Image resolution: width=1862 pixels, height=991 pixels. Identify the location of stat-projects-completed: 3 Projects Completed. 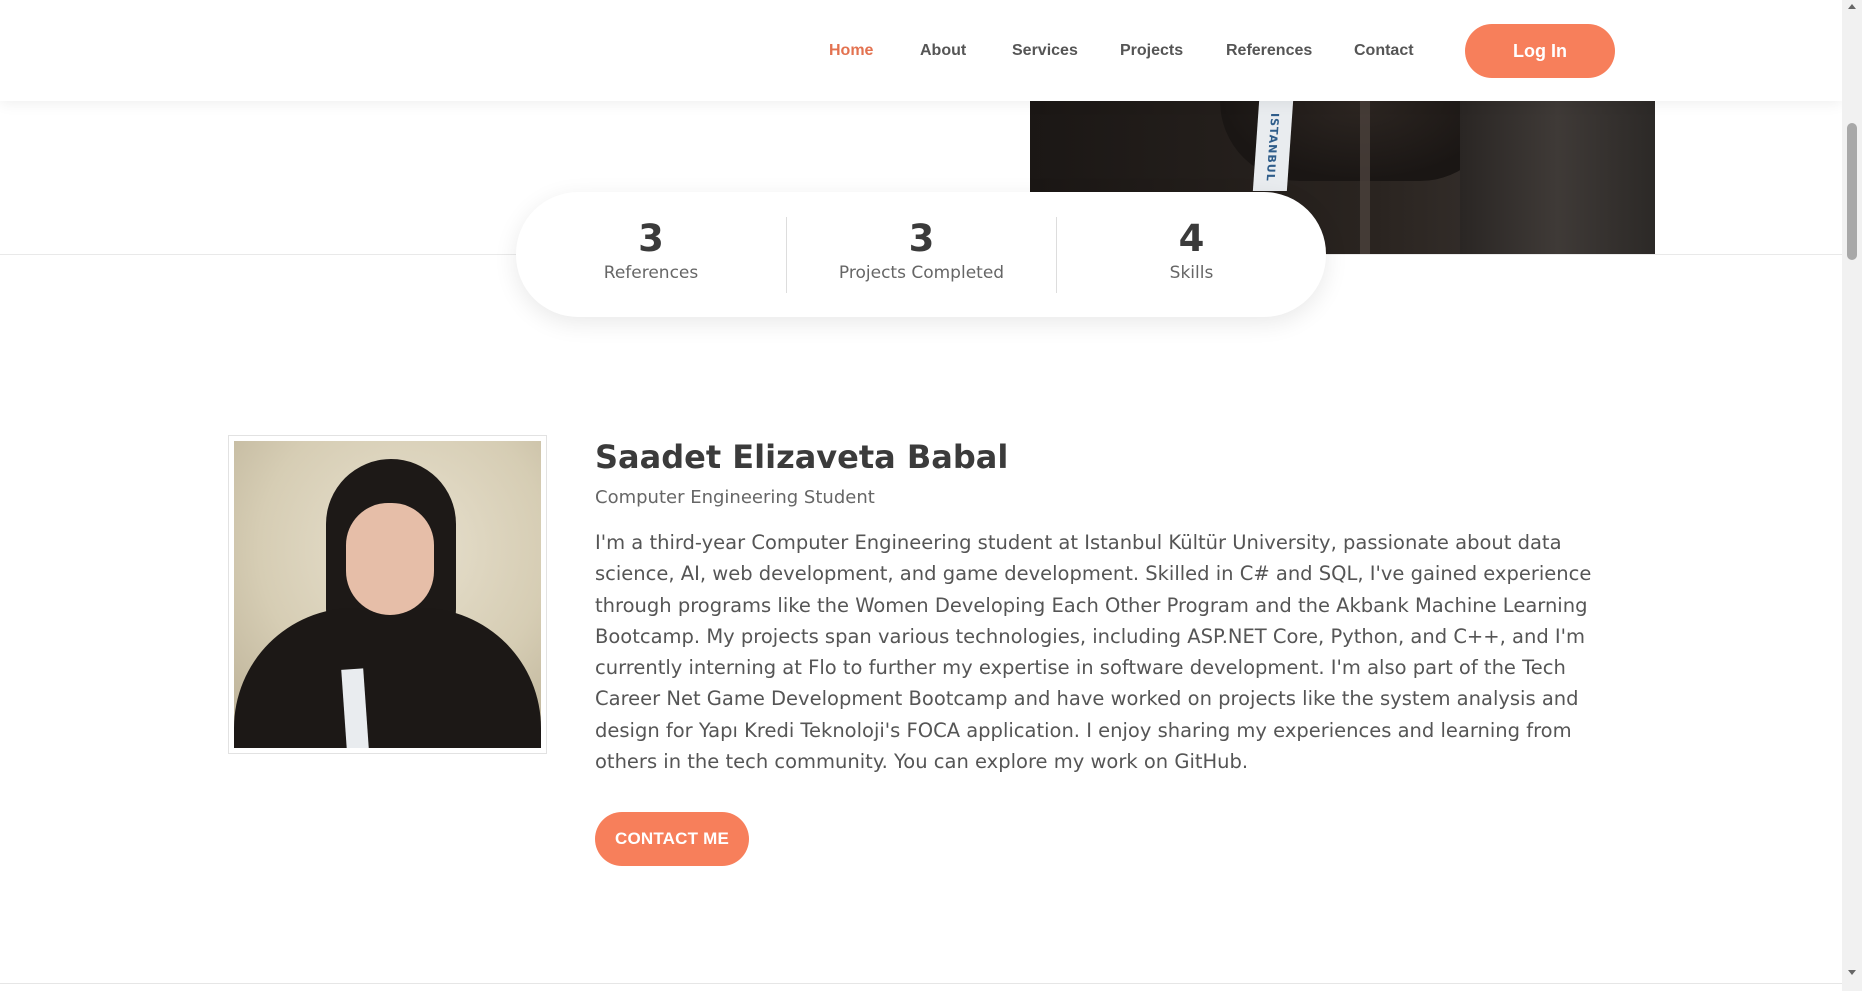
(921, 254).